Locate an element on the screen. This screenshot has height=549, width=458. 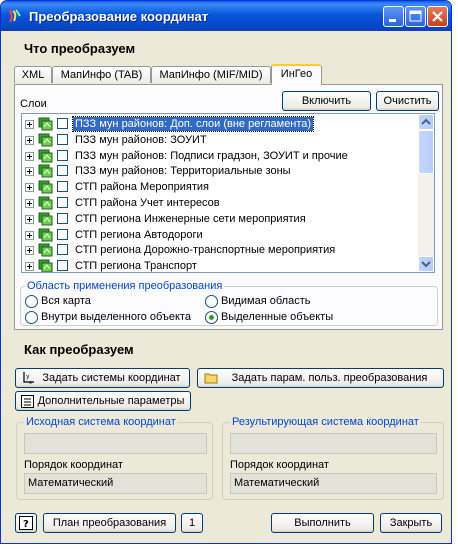
help-button: ? is located at coordinates (26, 523).